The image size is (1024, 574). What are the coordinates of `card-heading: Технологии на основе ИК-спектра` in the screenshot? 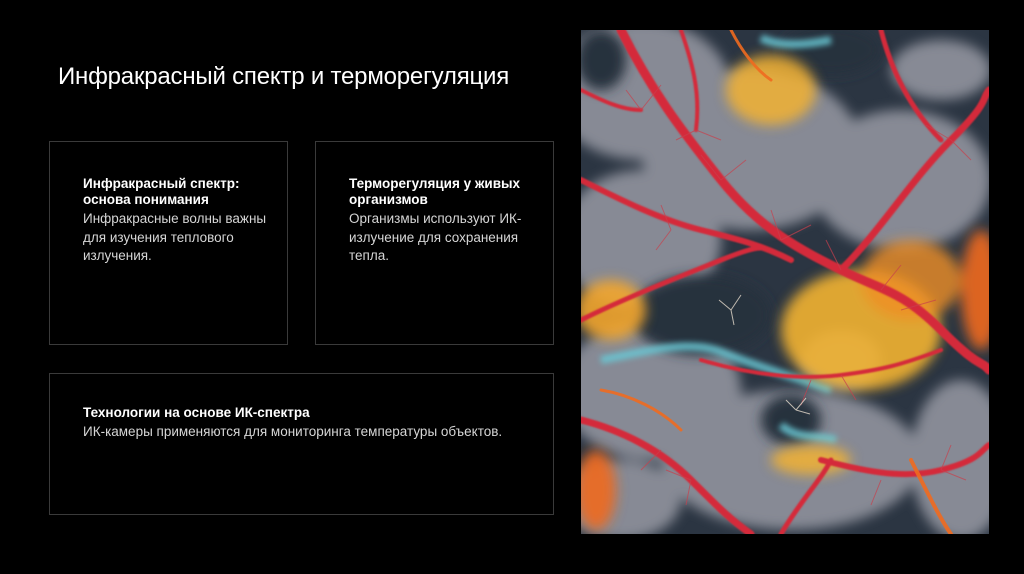 It's located at (196, 412).